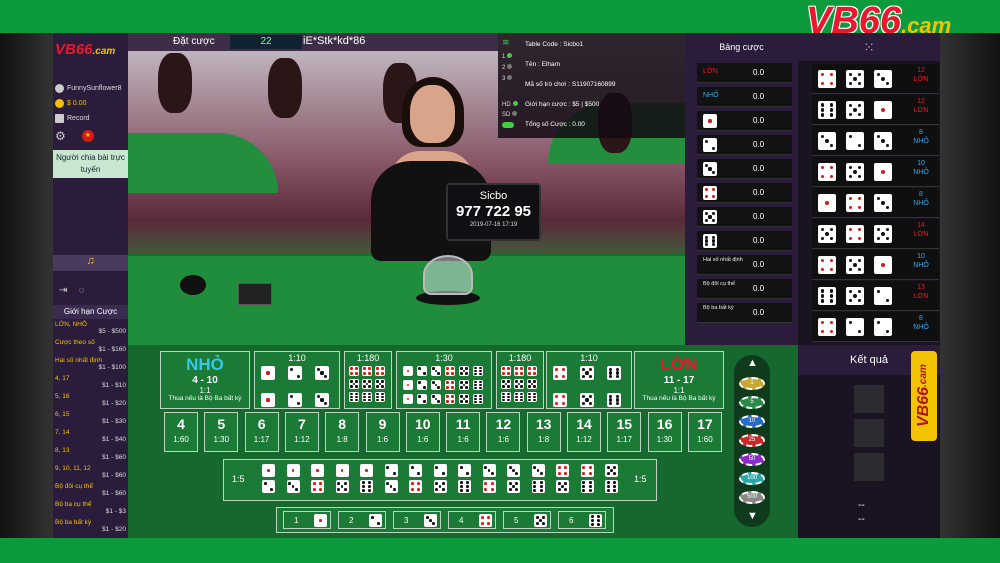  I want to click on total-odds: 1:17, so click(261, 439).